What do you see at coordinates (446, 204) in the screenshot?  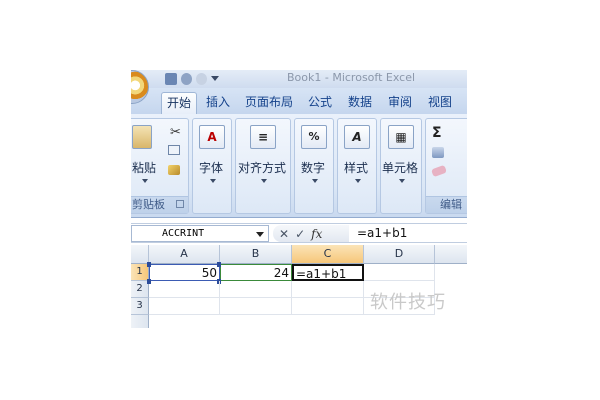 I see `editing-group-label: 编辑` at bounding box center [446, 204].